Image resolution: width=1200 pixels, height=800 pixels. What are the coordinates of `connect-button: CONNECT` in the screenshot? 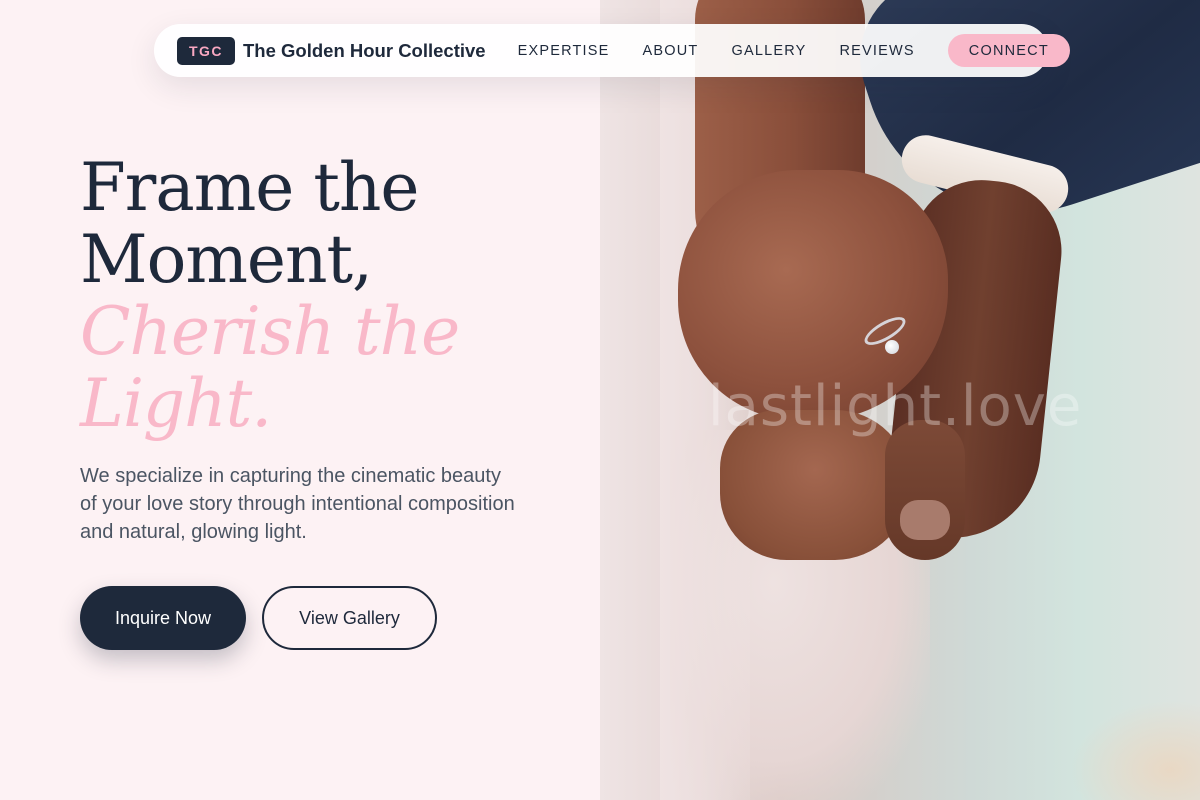 It's located at (1008, 50).